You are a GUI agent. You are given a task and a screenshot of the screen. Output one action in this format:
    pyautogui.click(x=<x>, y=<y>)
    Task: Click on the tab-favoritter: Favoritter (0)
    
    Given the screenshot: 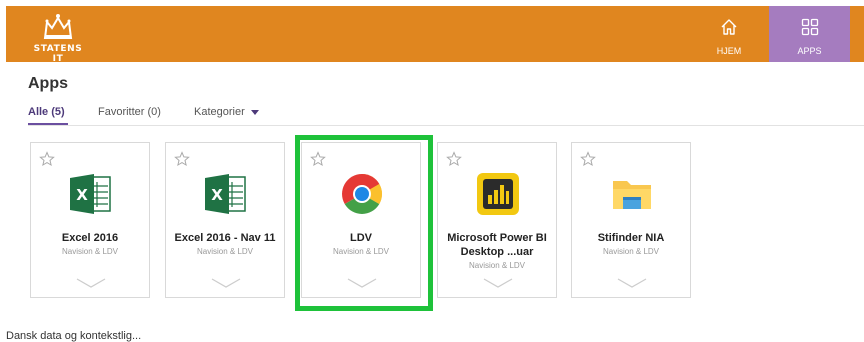 What is the action you would take?
    pyautogui.click(x=129, y=112)
    